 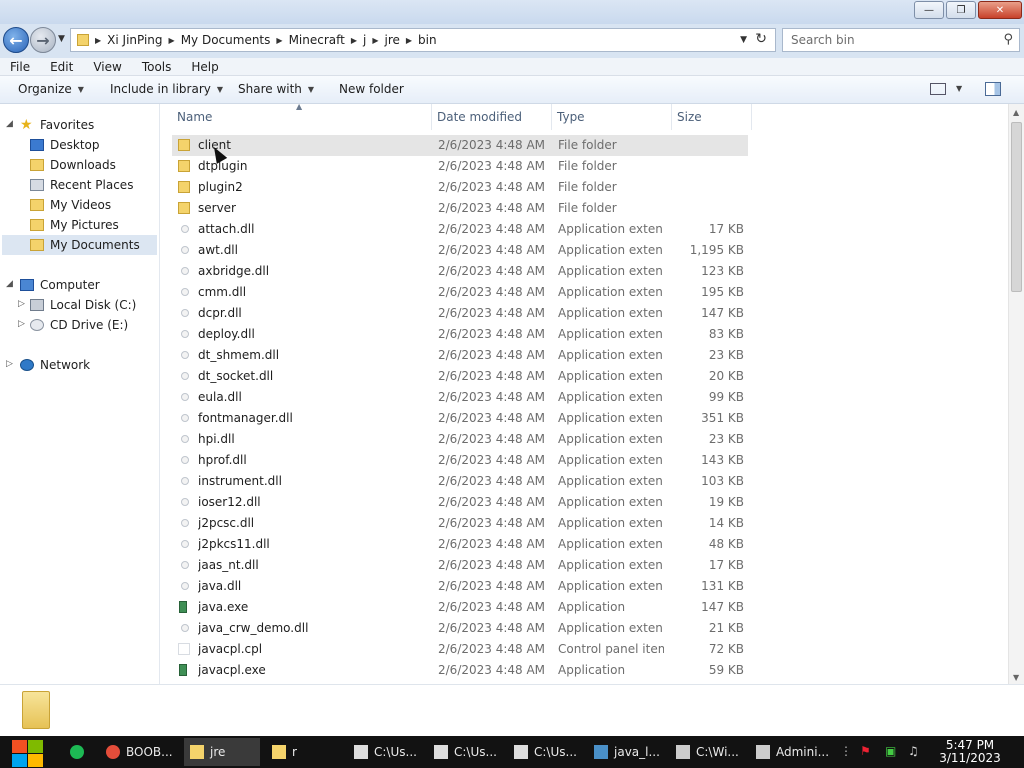 What do you see at coordinates (993, 89) in the screenshot?
I see `preview-pane-icon` at bounding box center [993, 89].